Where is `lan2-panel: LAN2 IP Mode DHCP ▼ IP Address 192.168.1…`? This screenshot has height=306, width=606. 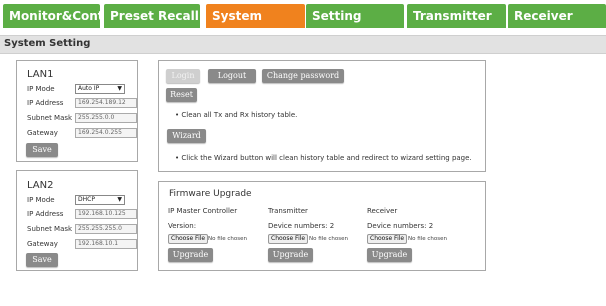 lan2-panel: LAN2 IP Mode DHCP ▼ IP Address 192.168.1… is located at coordinates (77, 220).